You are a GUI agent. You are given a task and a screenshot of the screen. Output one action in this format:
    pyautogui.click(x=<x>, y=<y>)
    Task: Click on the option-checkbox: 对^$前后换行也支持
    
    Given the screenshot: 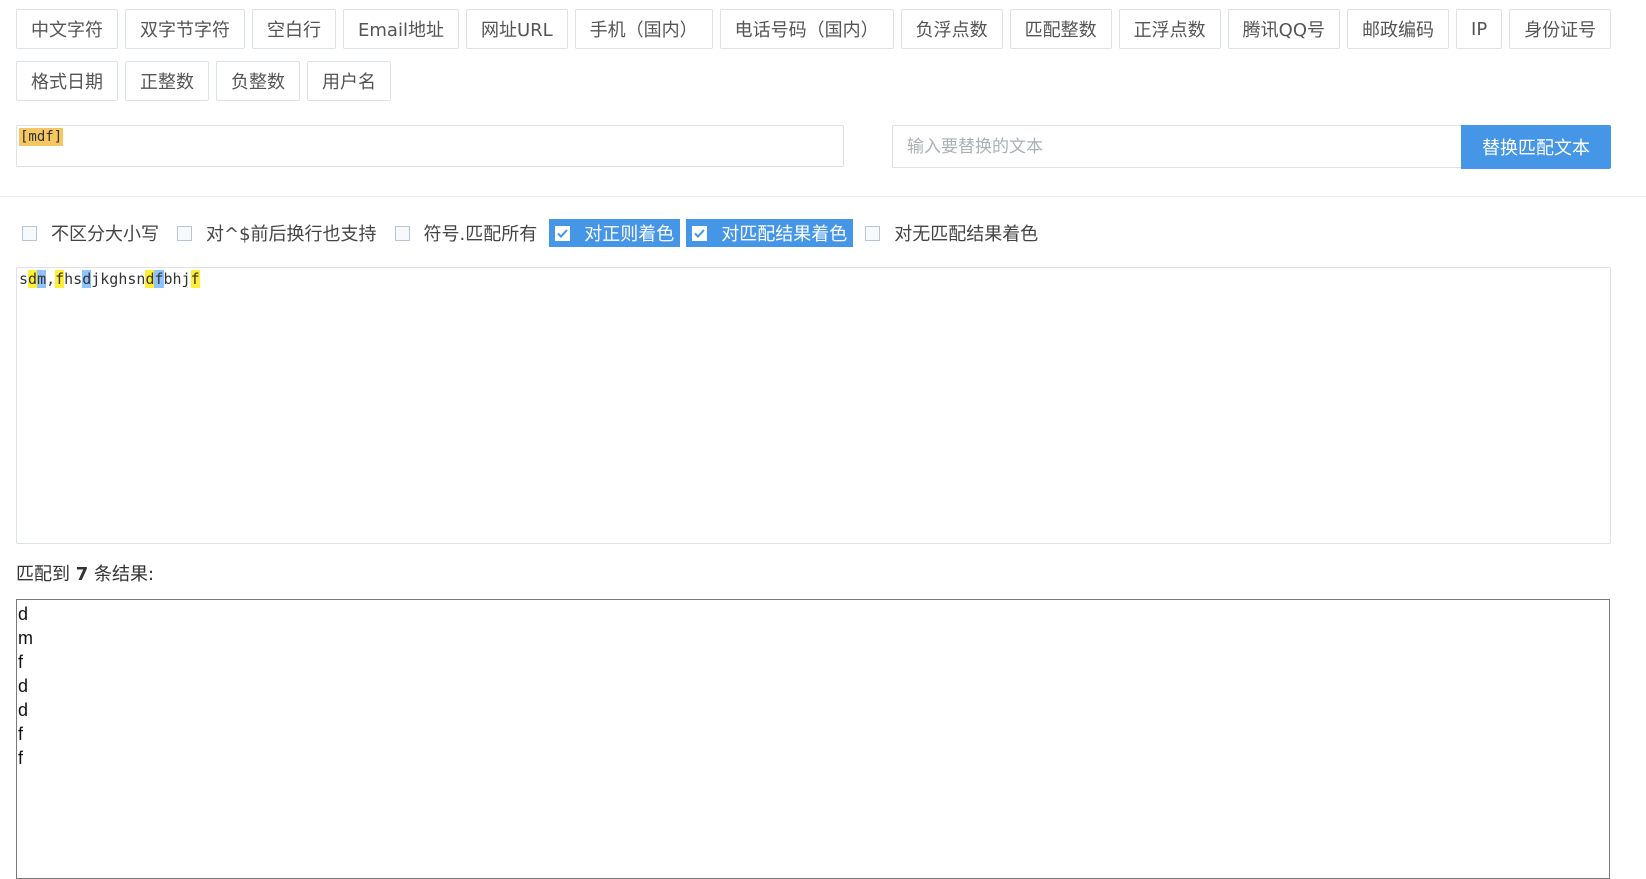 What is the action you would take?
    pyautogui.click(x=277, y=233)
    